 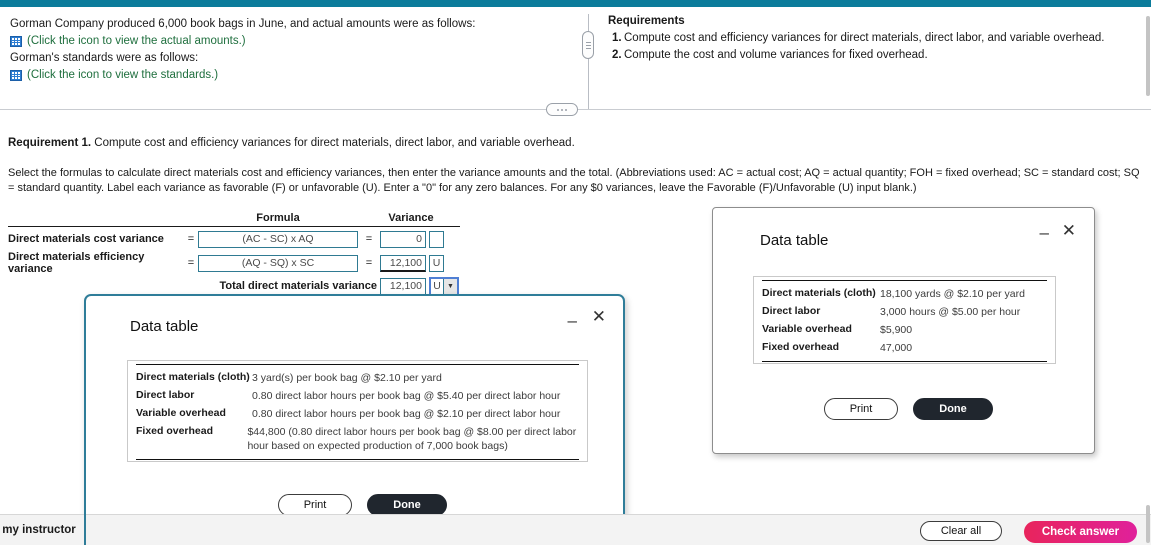 I want to click on fu-input-cost-variance, so click(x=436, y=239).